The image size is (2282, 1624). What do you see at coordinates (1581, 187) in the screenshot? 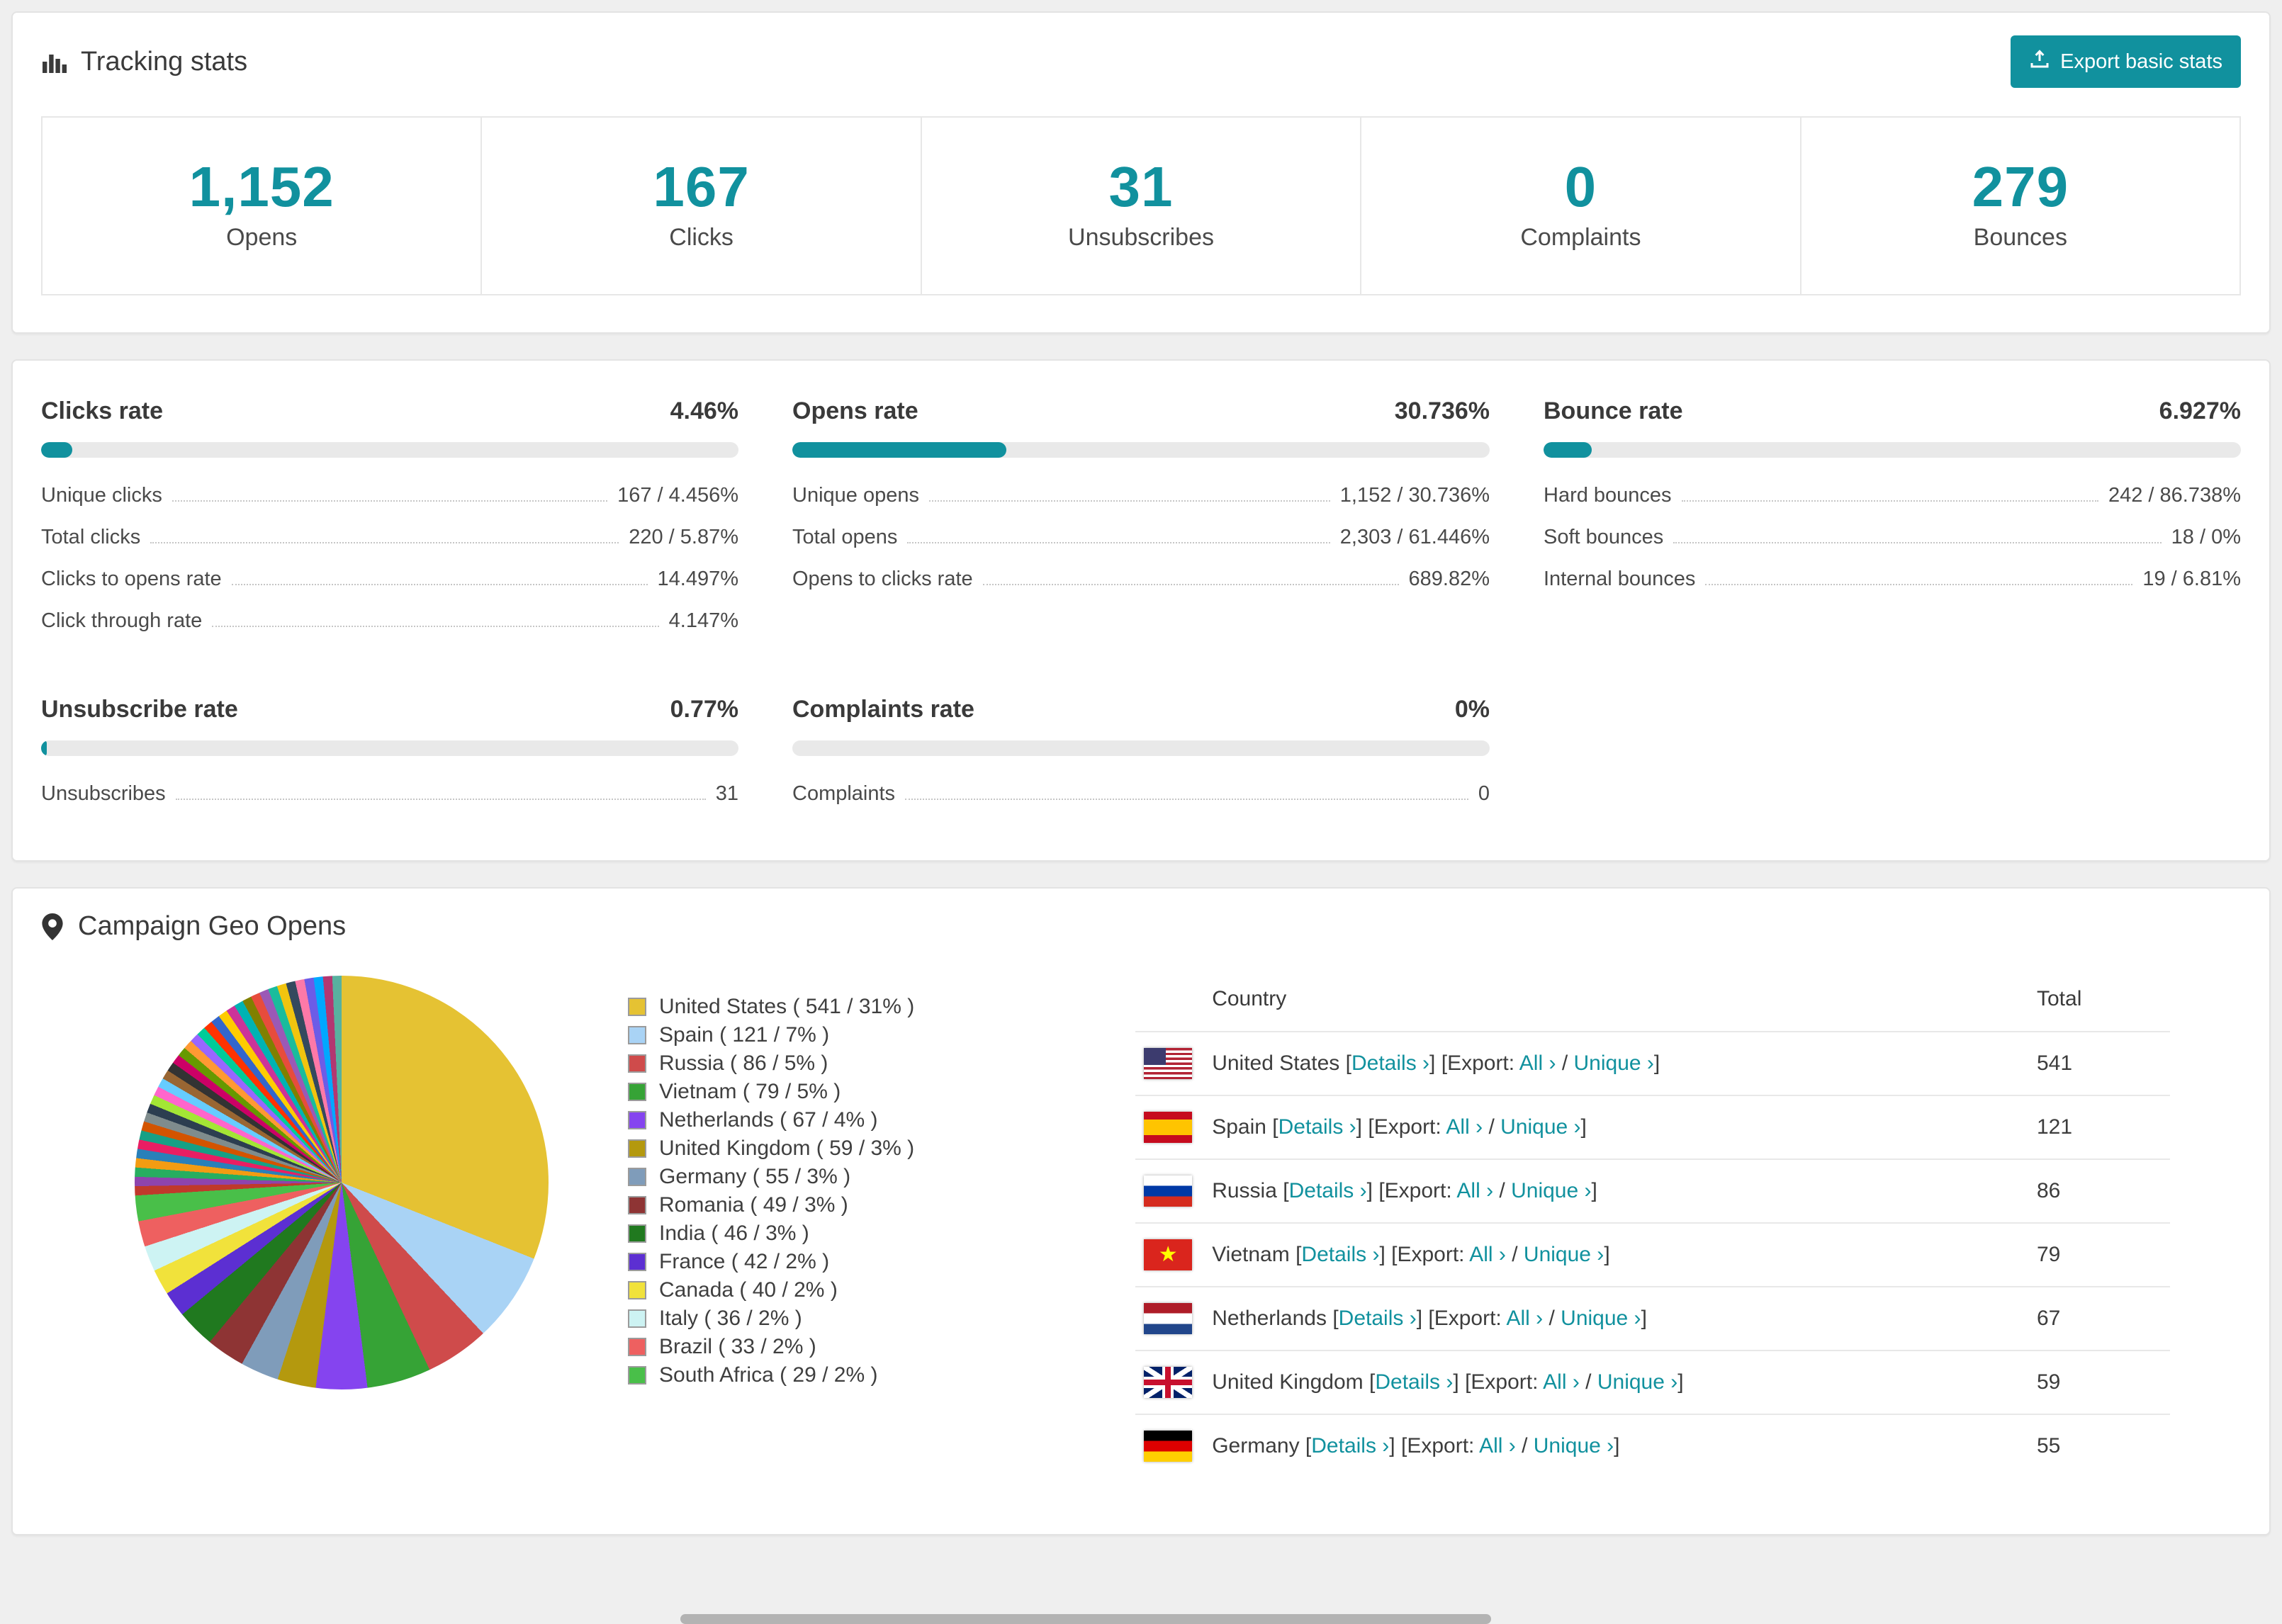
I see `stat-value: 0` at bounding box center [1581, 187].